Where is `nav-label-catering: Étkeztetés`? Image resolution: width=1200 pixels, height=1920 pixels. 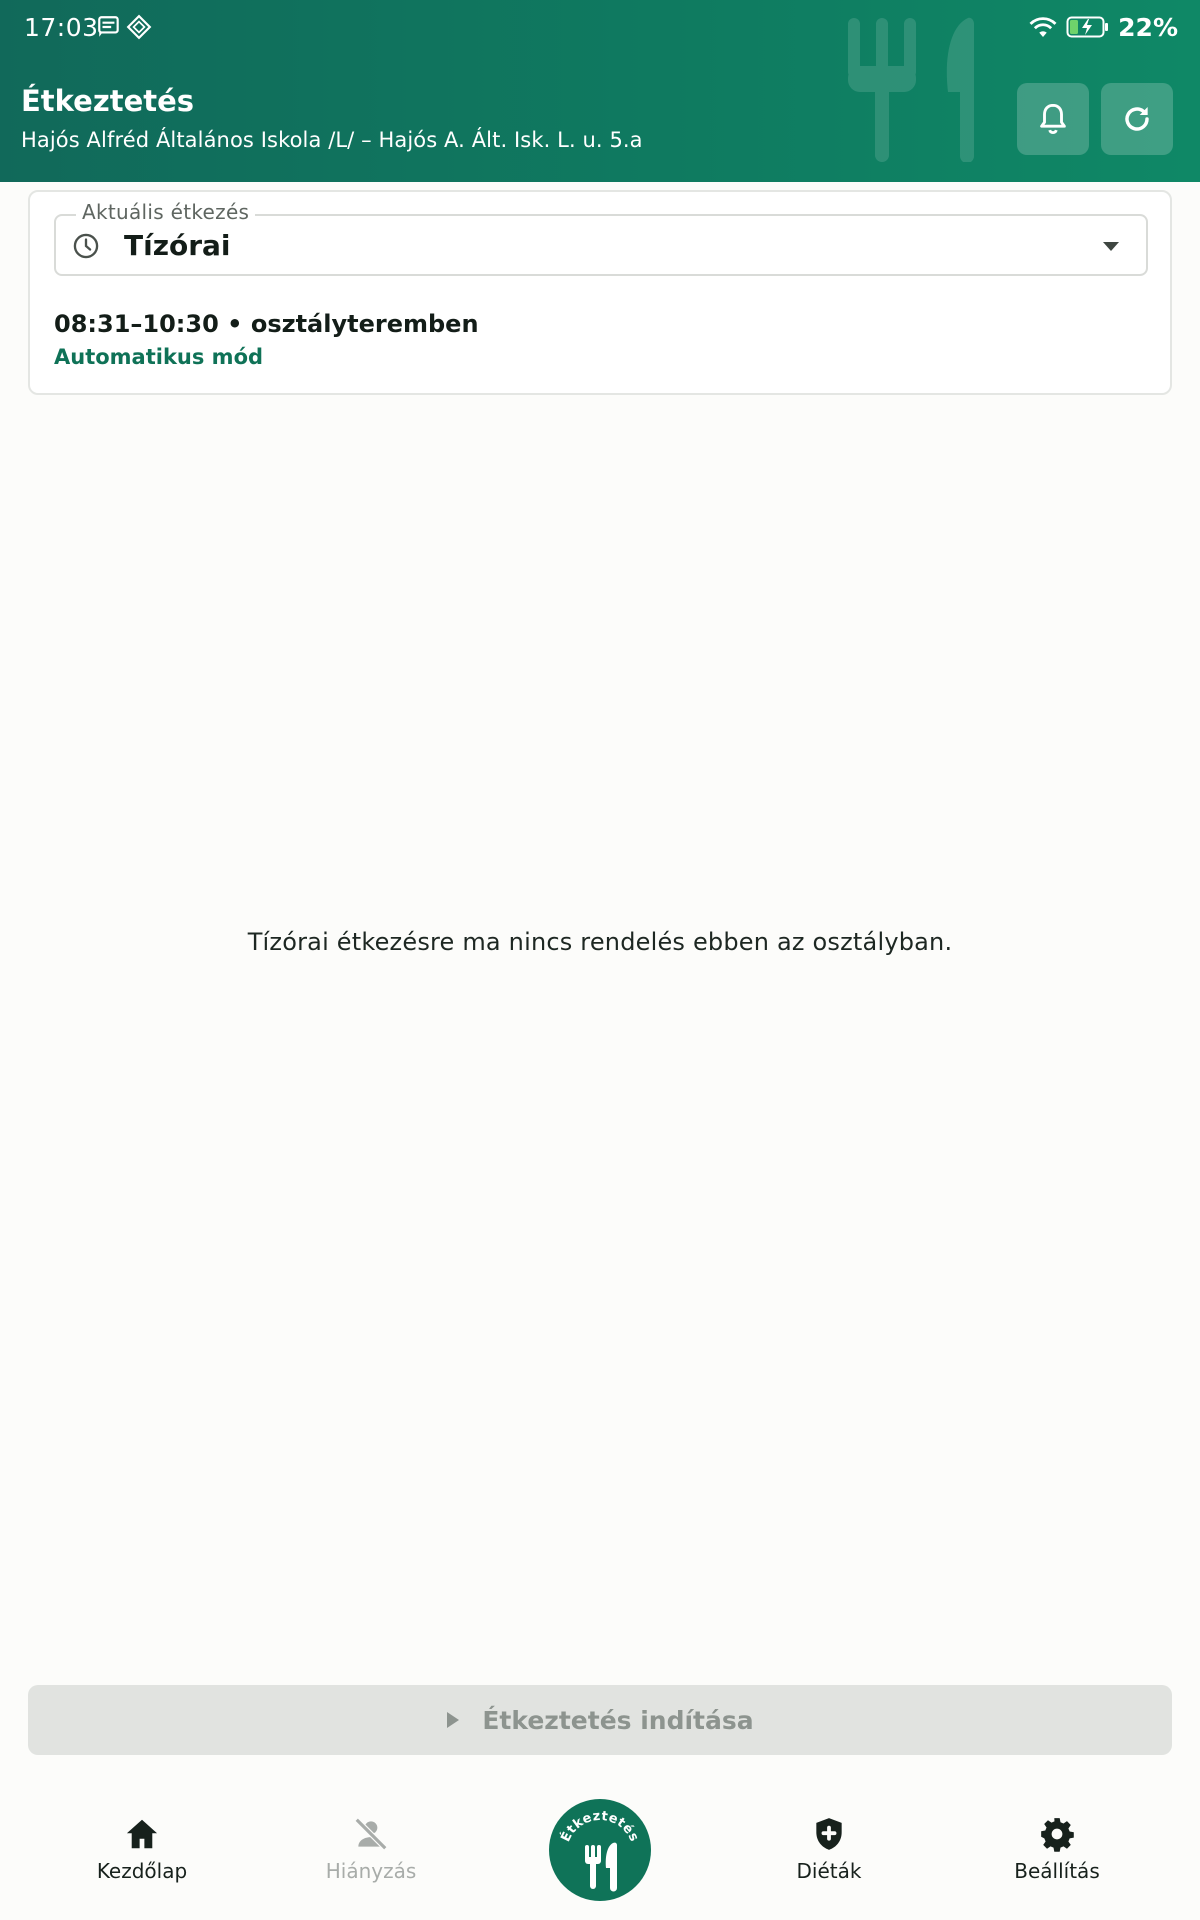
nav-label-catering: Étkeztetés is located at coordinates (599, 1827).